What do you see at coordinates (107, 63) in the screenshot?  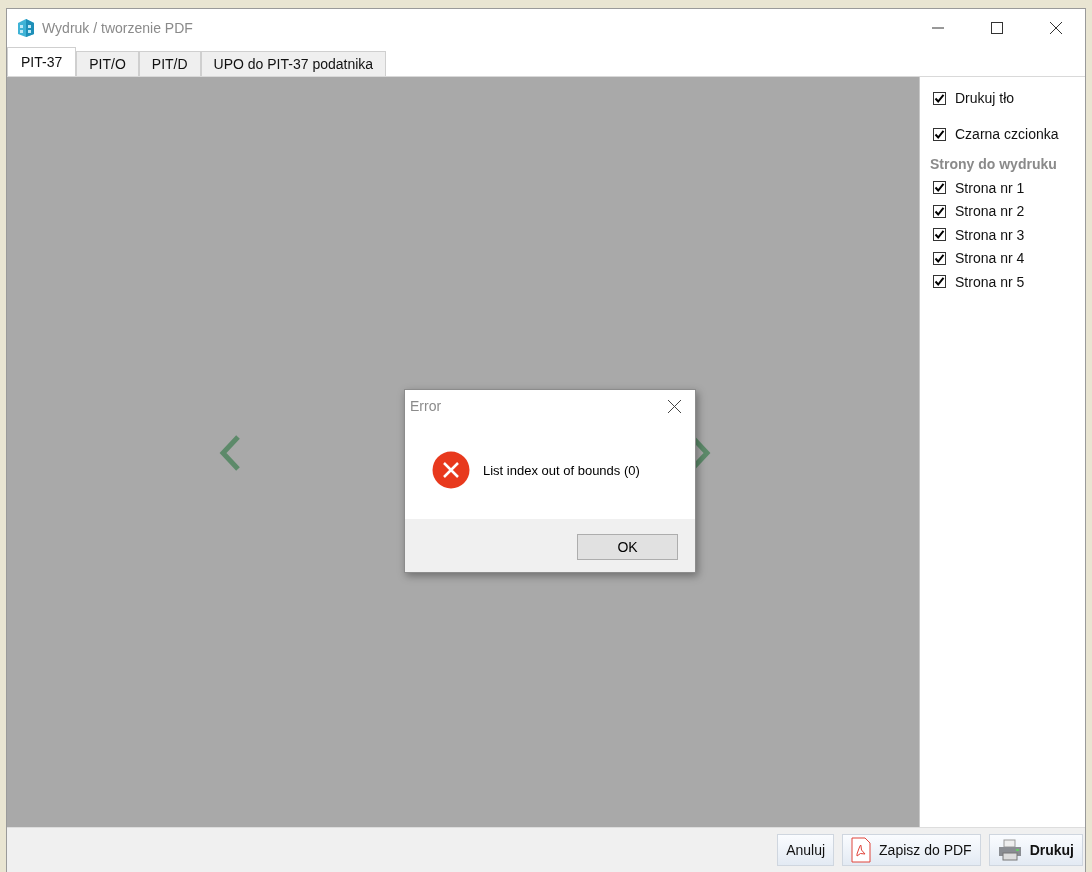 I see `tab: PIT/O` at bounding box center [107, 63].